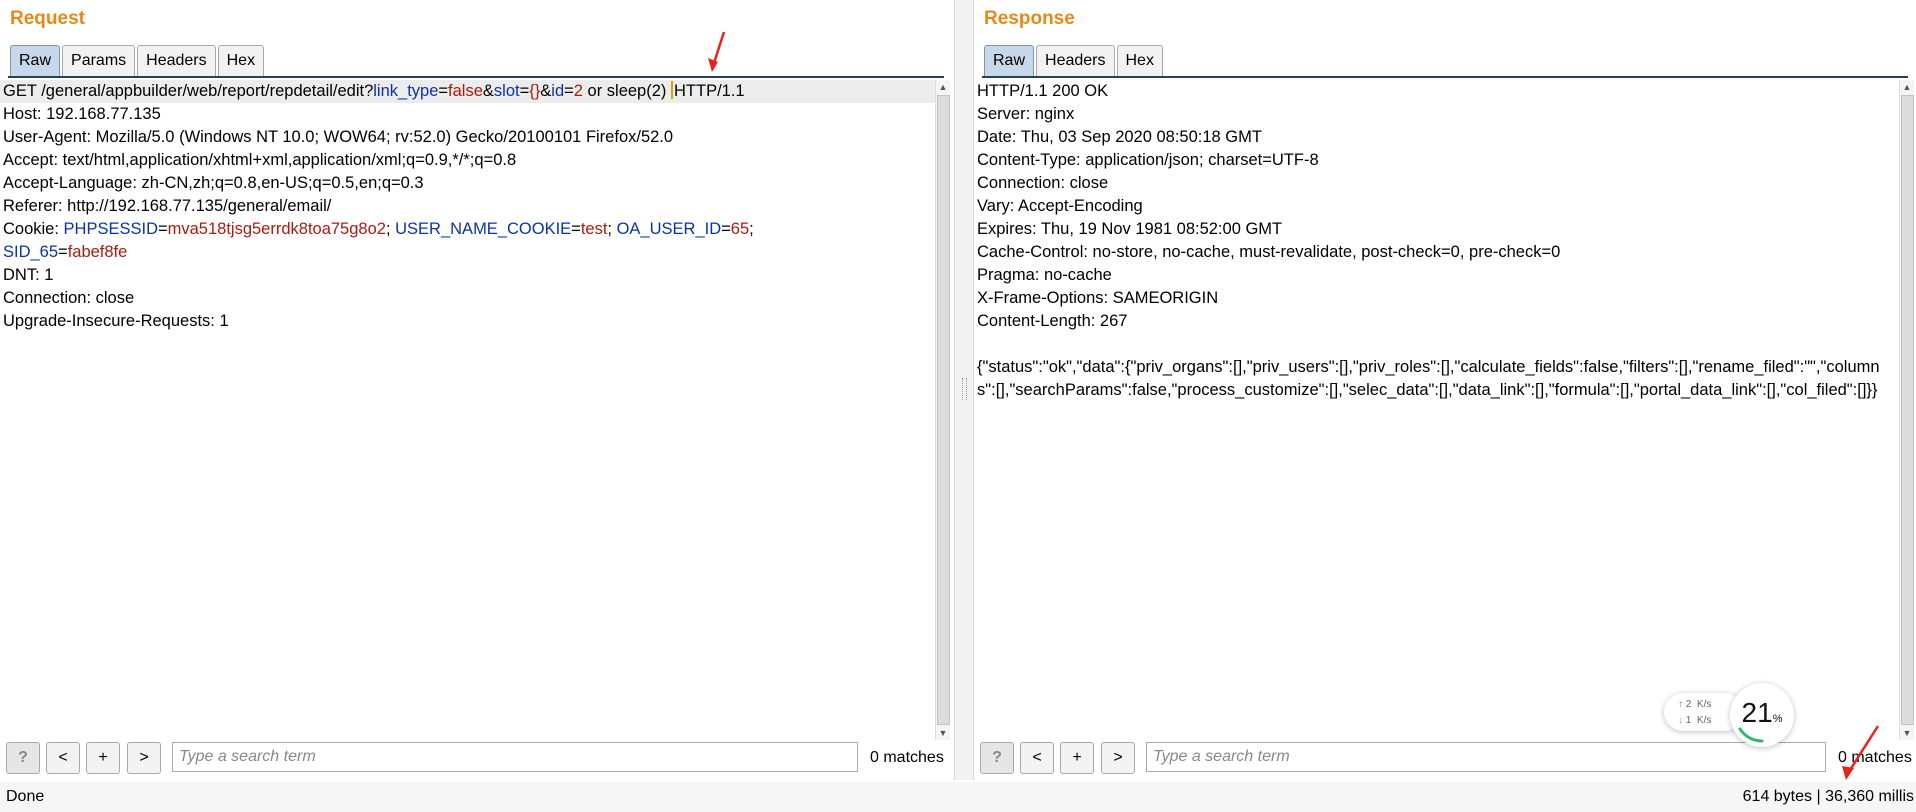 This screenshot has width=1916, height=812. What do you see at coordinates (669, 229) in the screenshot?
I see `cookie-key: OA_USER_ID` at bounding box center [669, 229].